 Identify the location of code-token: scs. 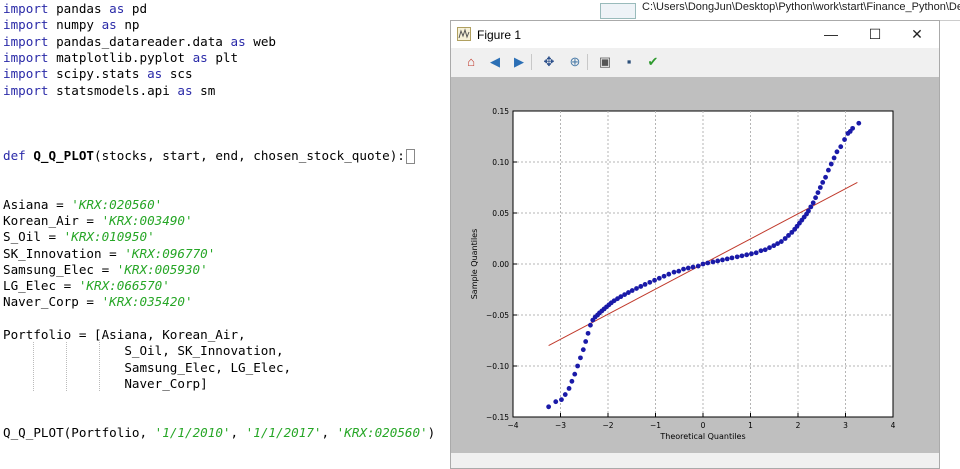
(177, 74).